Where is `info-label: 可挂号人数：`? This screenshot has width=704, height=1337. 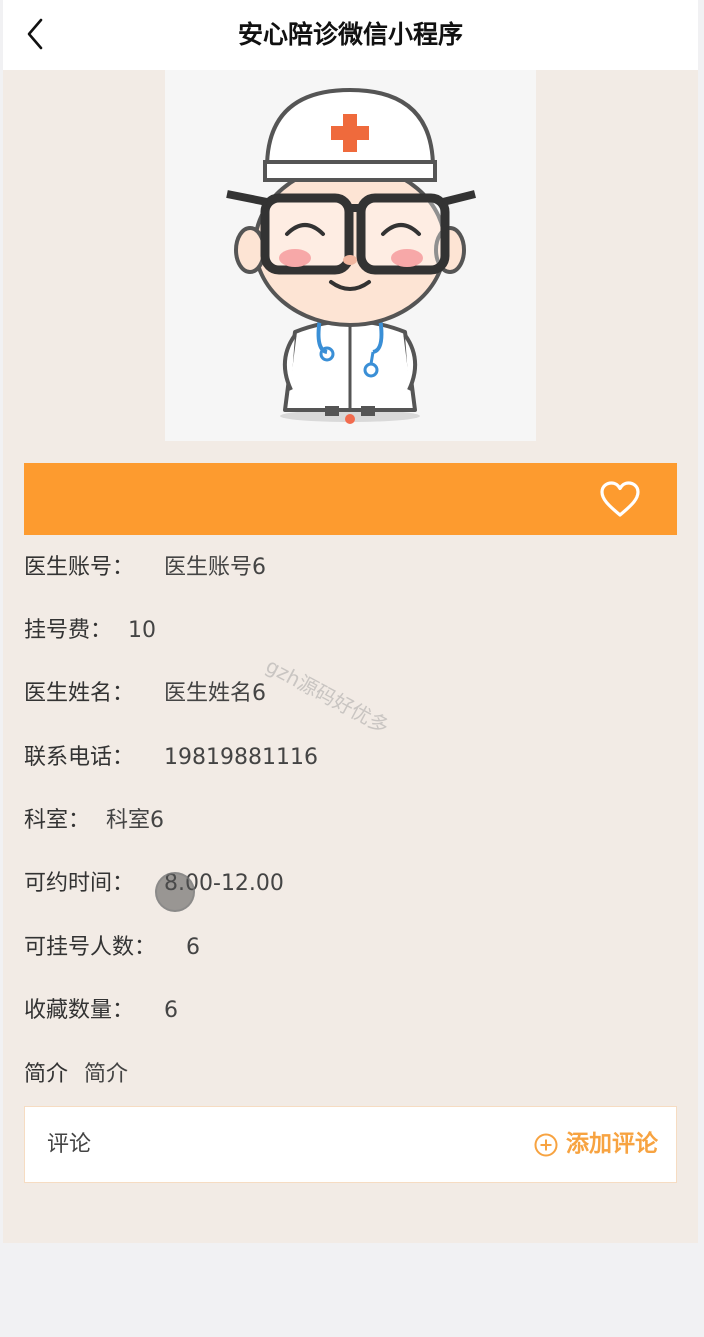
info-label: 可挂号人数： is located at coordinates (90, 947).